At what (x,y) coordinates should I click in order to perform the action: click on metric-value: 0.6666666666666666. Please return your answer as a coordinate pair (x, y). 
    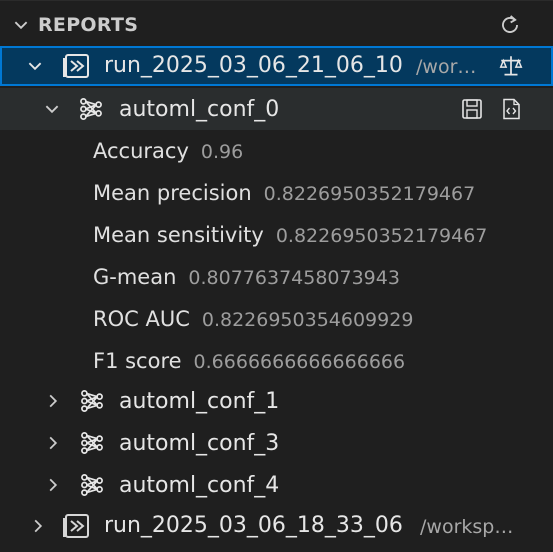
    Looking at the image, I should click on (299, 362).